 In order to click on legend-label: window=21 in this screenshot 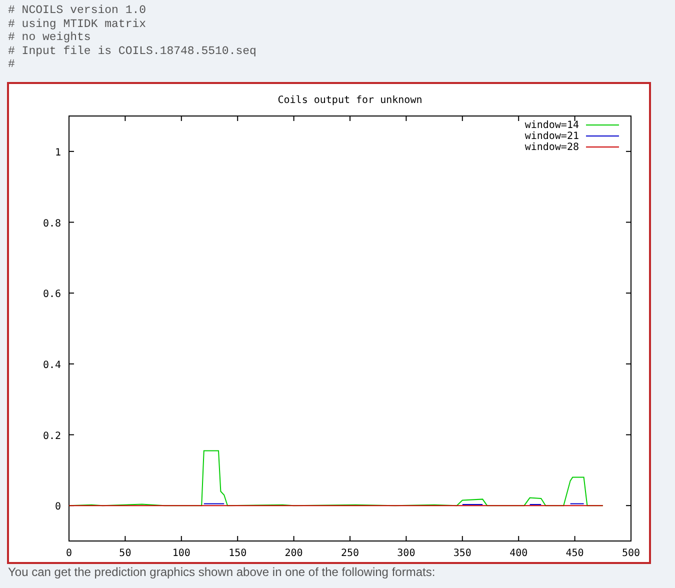, I will do `click(551, 136)`.